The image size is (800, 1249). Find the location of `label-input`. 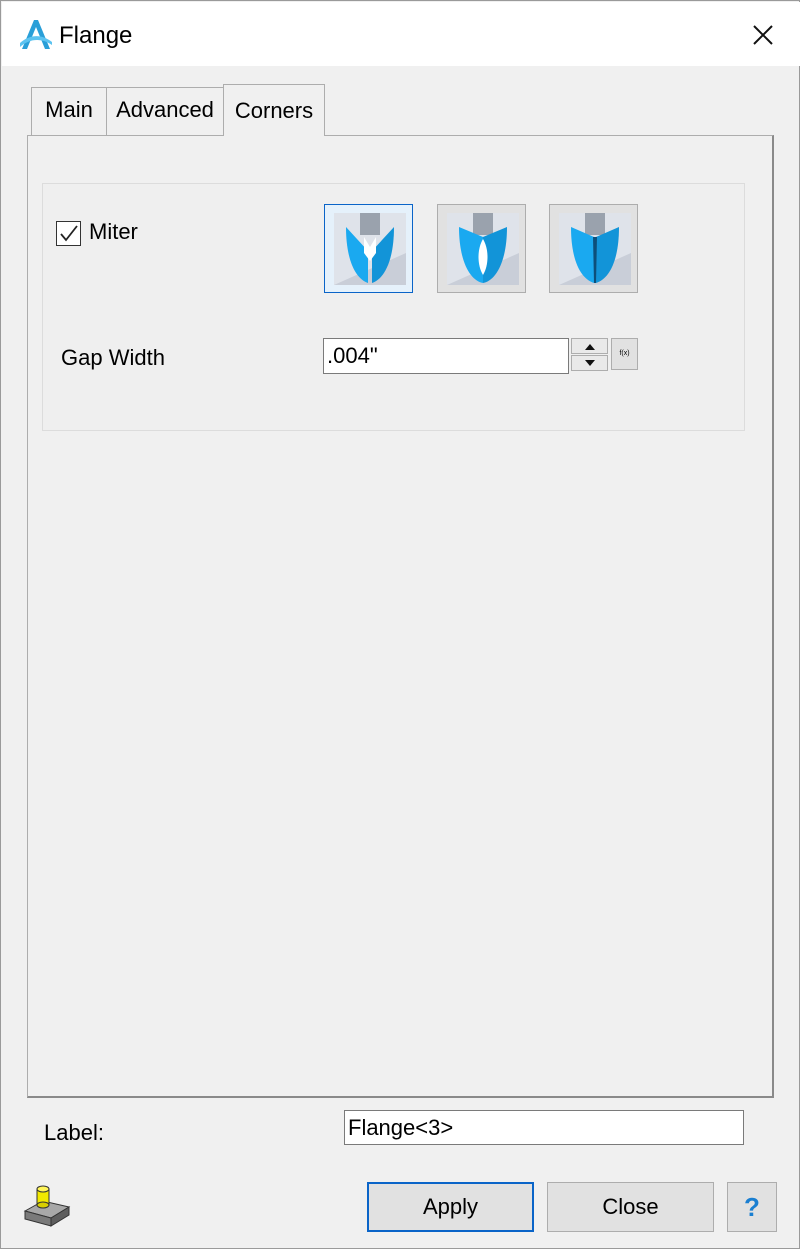

label-input is located at coordinates (544, 1127).